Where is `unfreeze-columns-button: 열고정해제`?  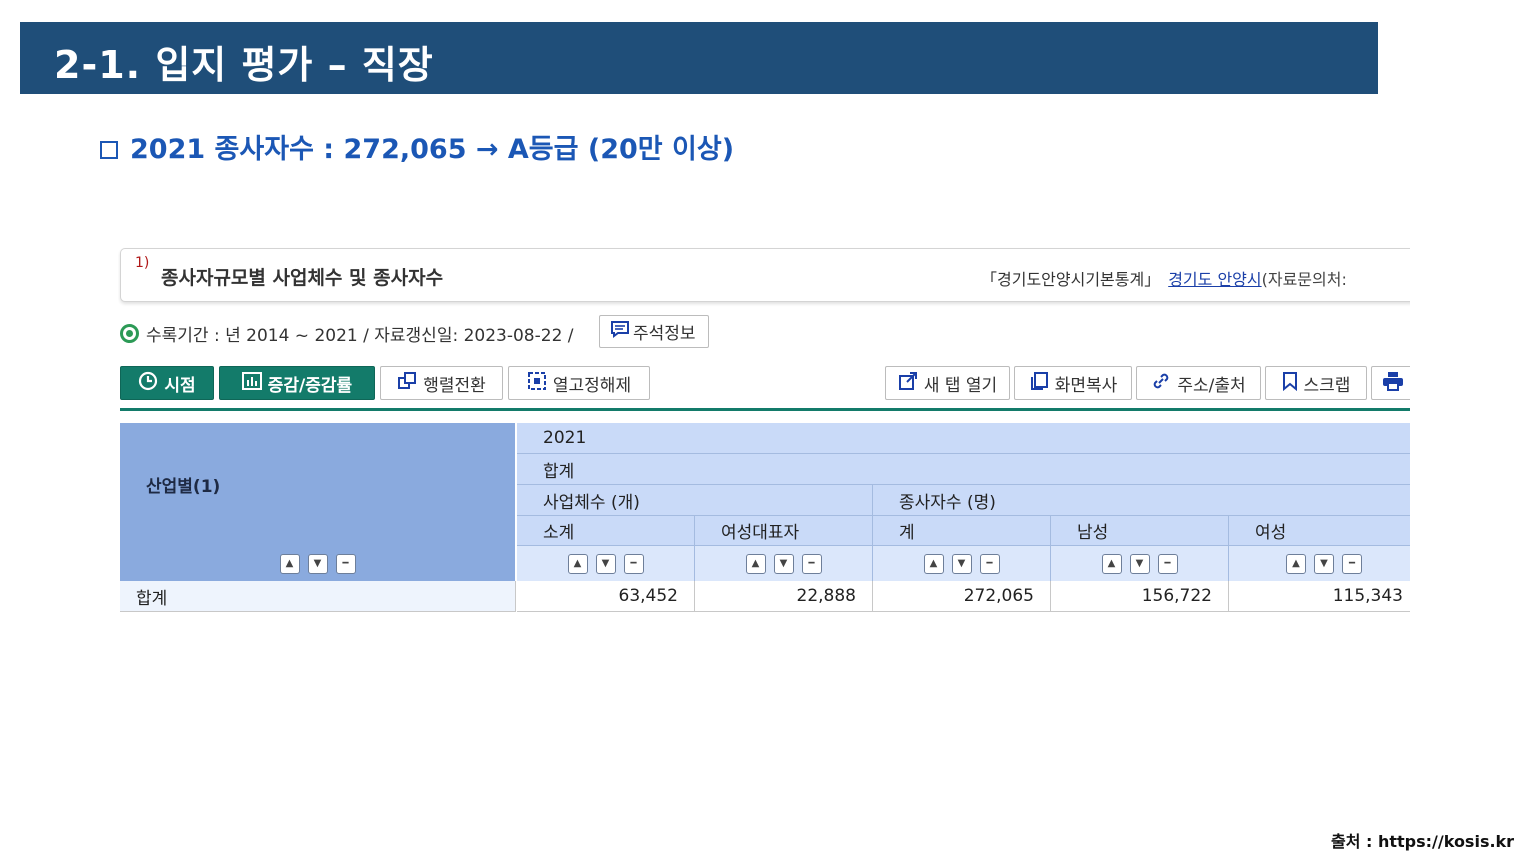
unfreeze-columns-button: 열고정해제 is located at coordinates (579, 383).